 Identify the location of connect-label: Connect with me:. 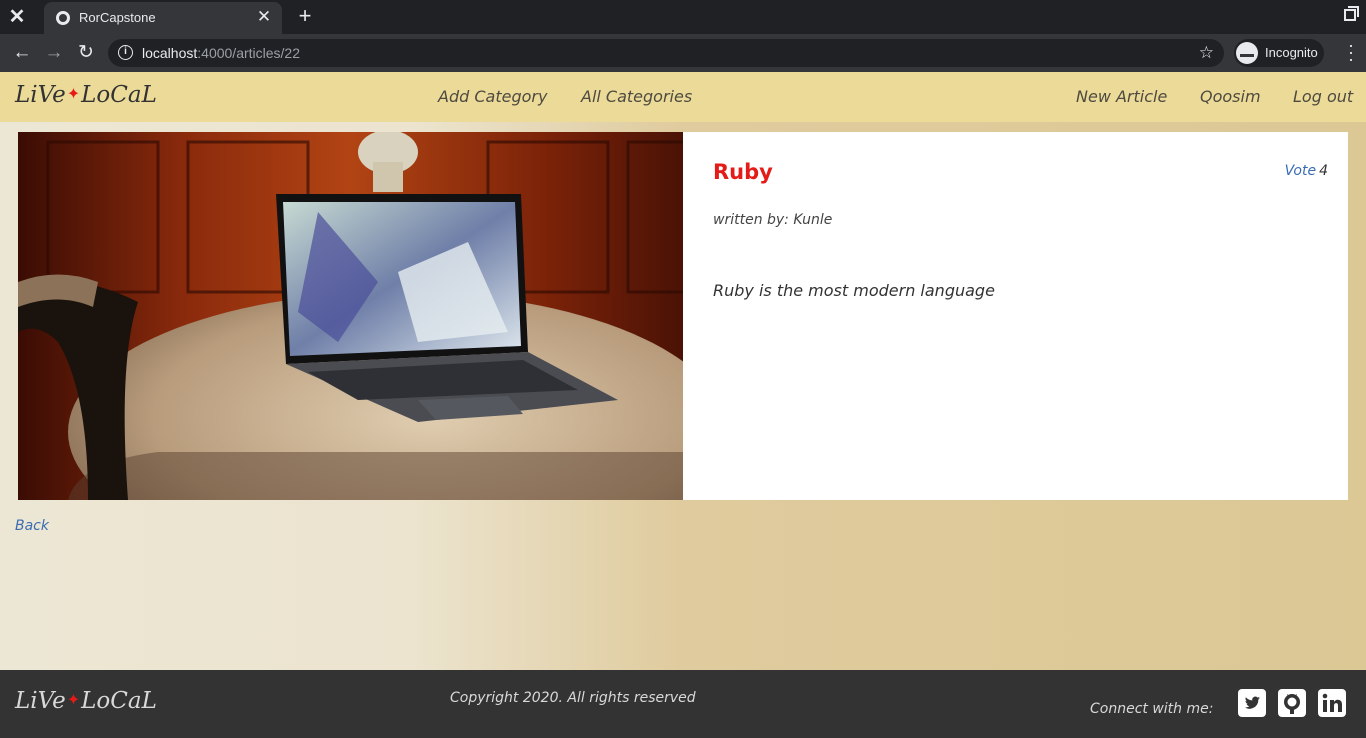
(1152, 709).